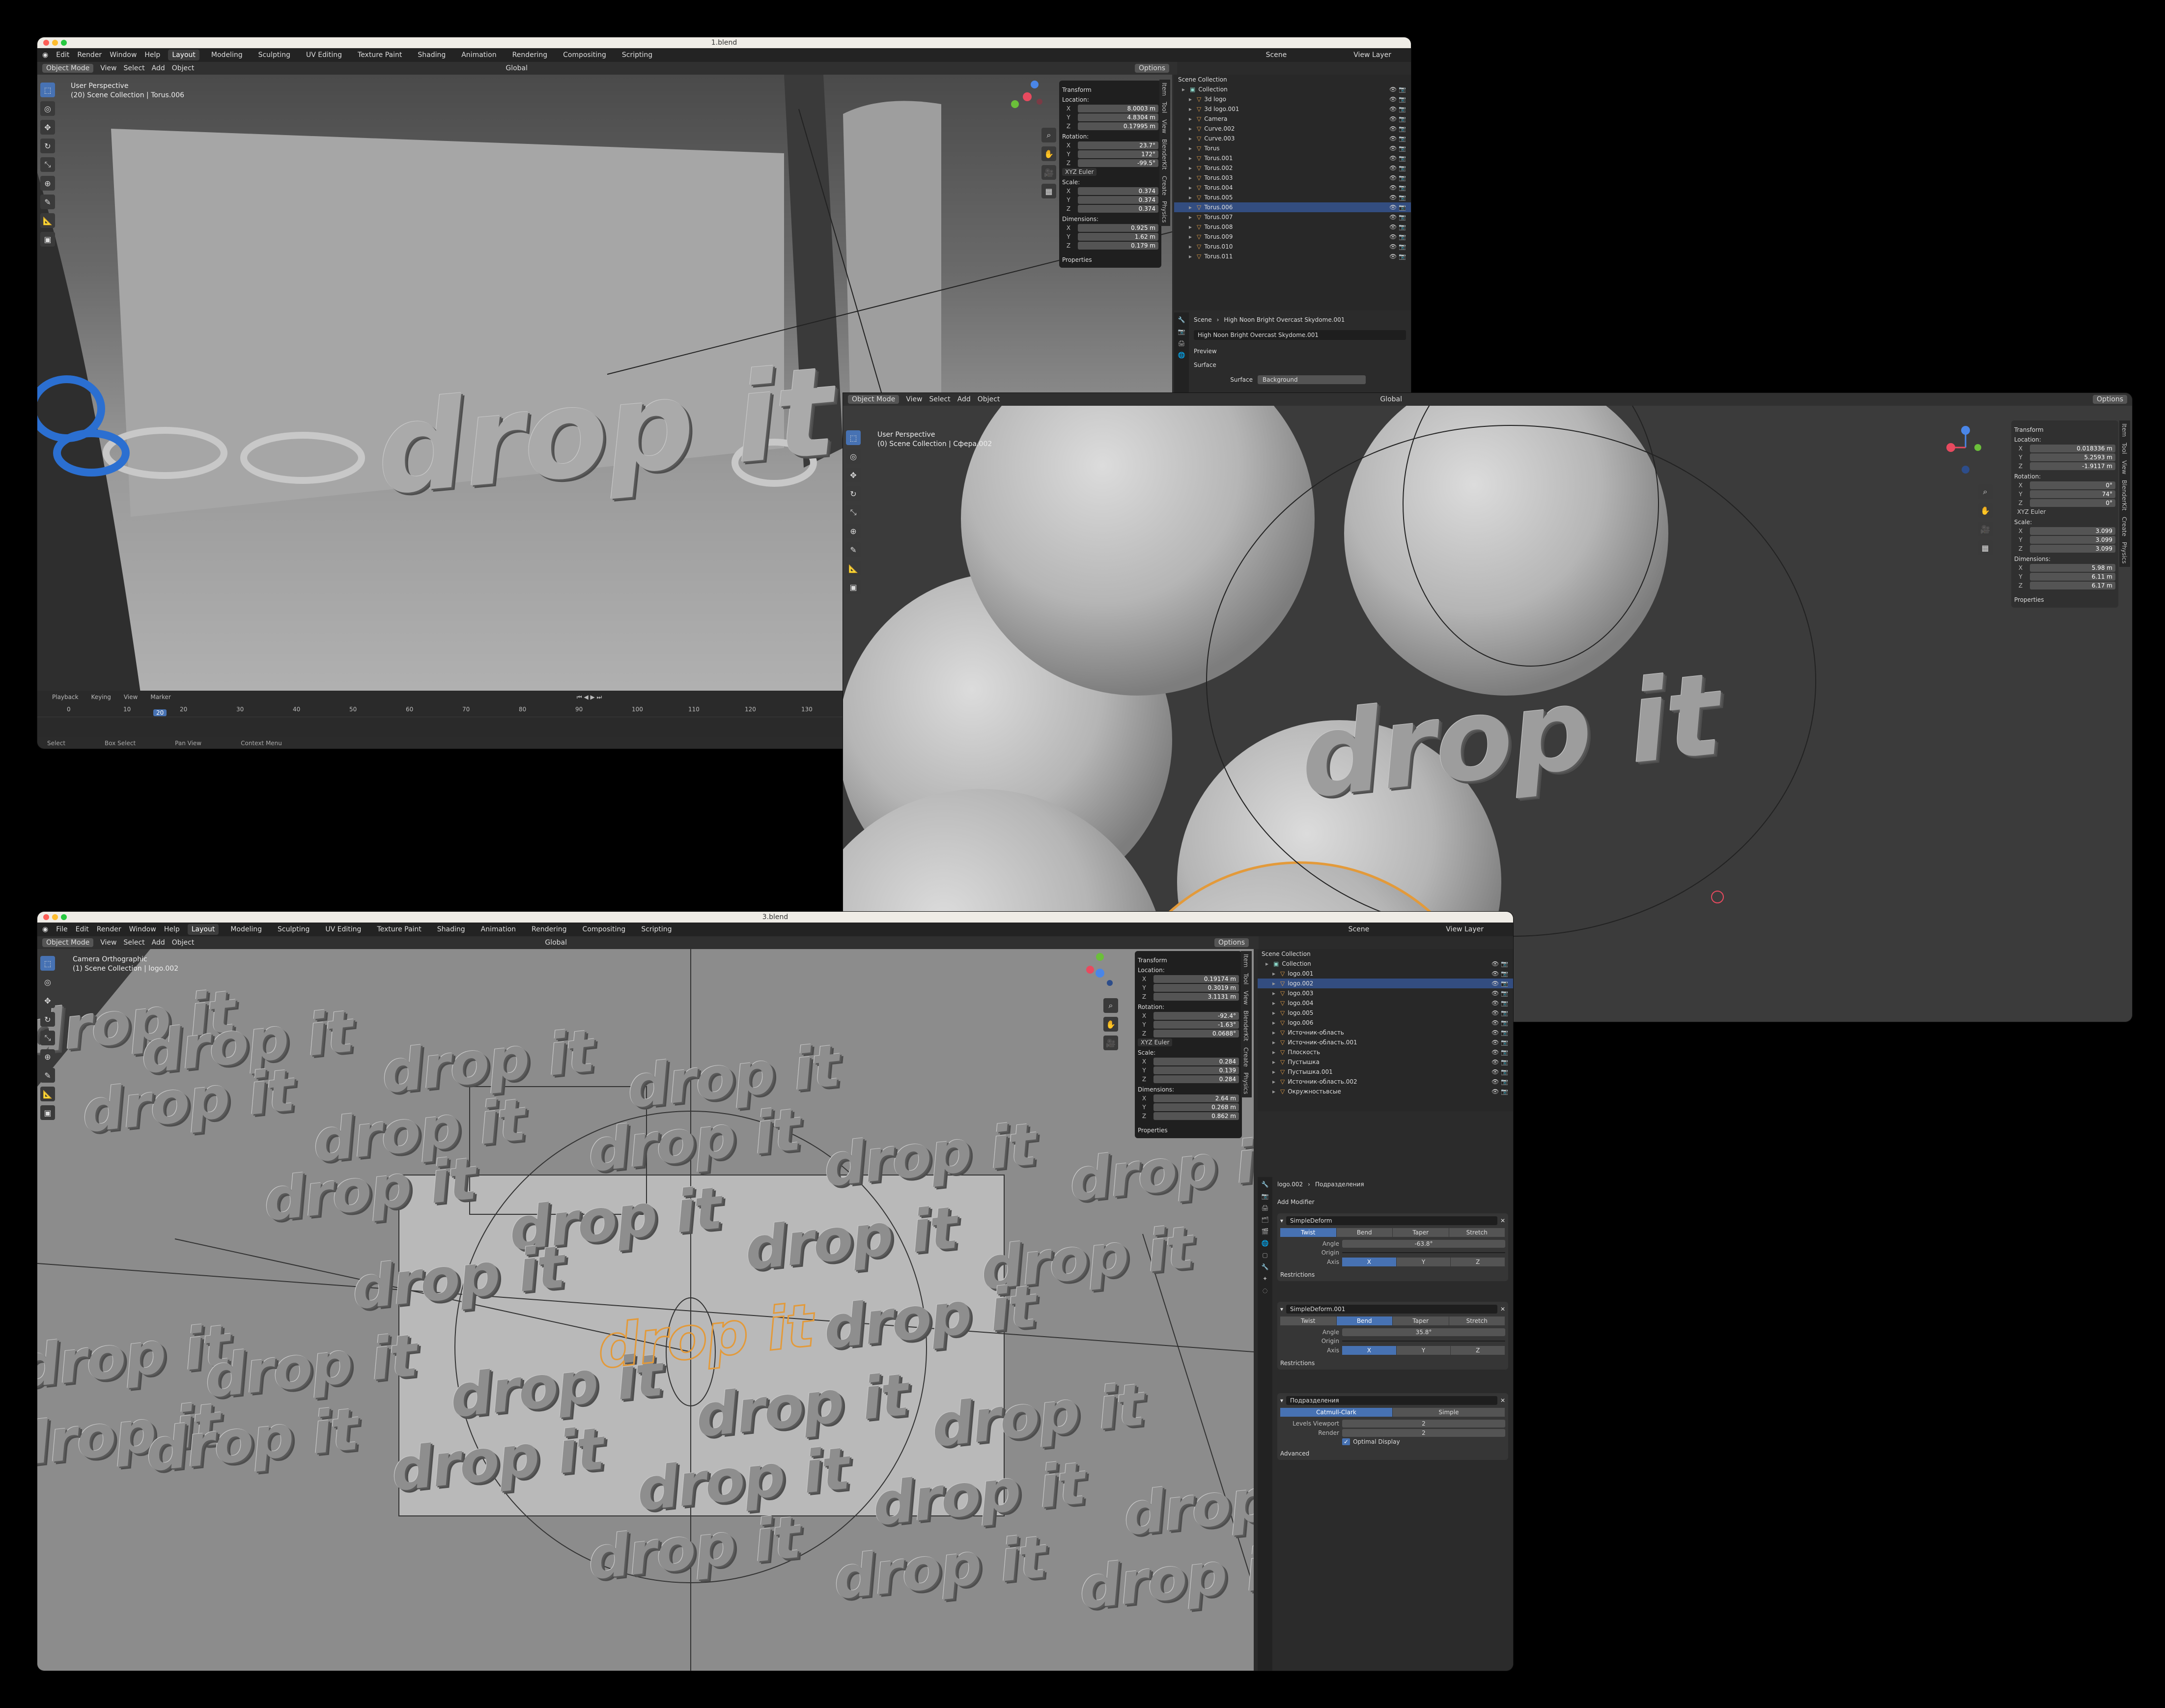 This screenshot has width=2165, height=1708. What do you see at coordinates (1292, 119) in the screenshot?
I see `outliner-item: ▸ ▽ Camera 👁 📷` at bounding box center [1292, 119].